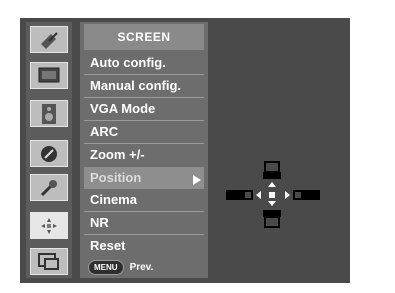 The width and height of the screenshot is (395, 293). What do you see at coordinates (144, 37) in the screenshot?
I see `menu-title: SCREEN` at bounding box center [144, 37].